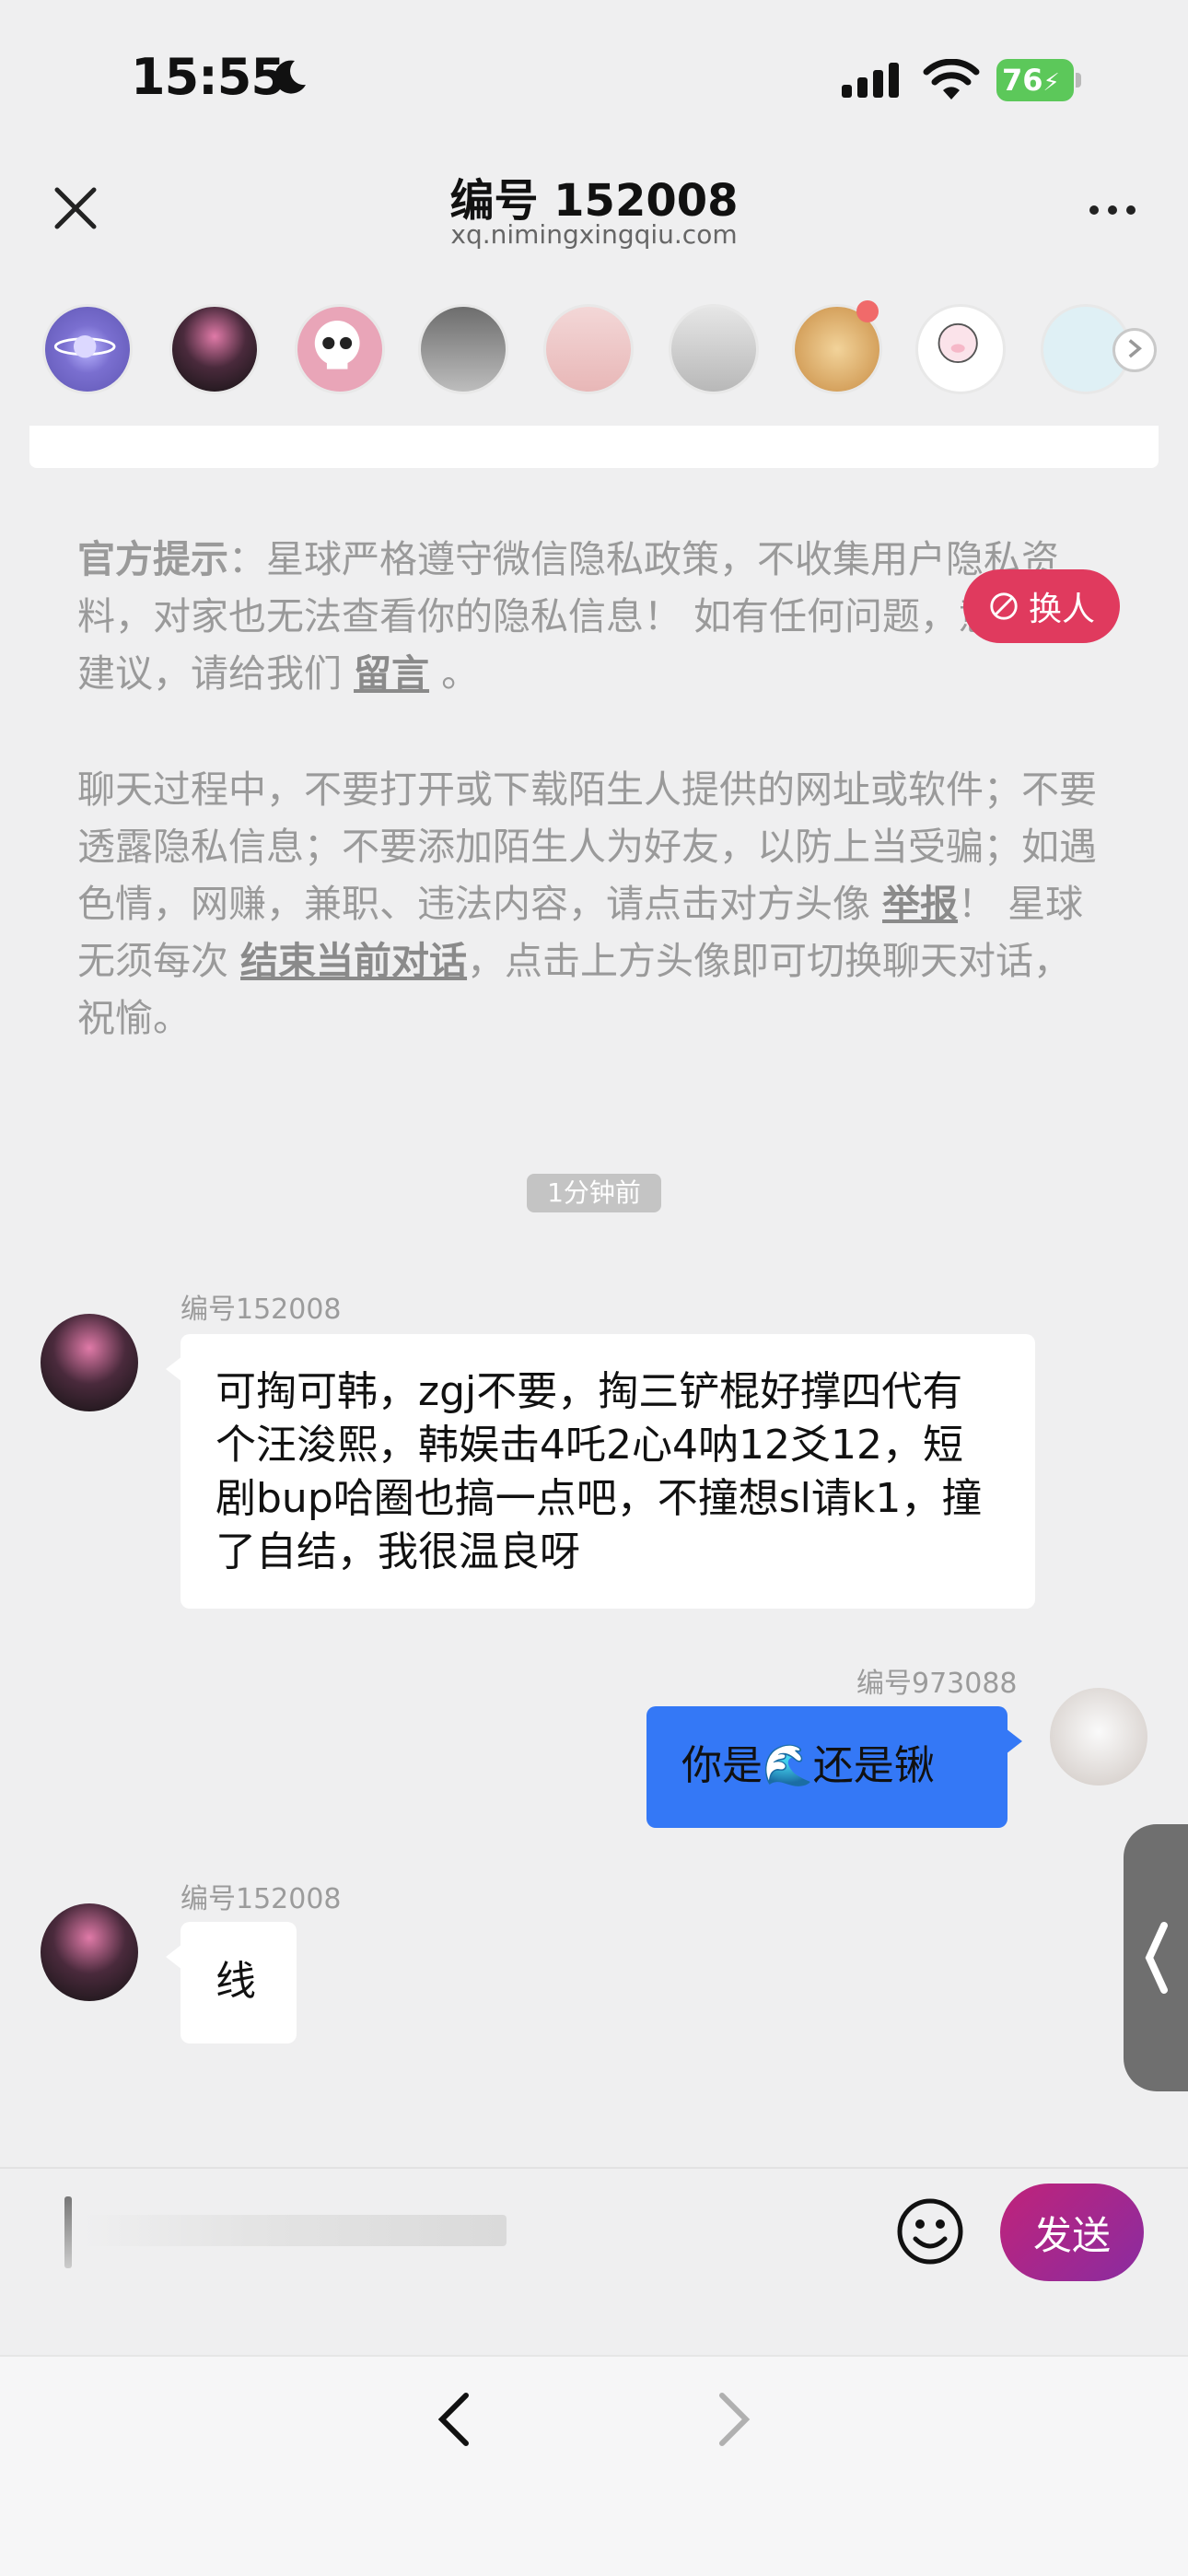 This screenshot has height=2576, width=1188. What do you see at coordinates (1004, 606) in the screenshot?
I see `swap-icon` at bounding box center [1004, 606].